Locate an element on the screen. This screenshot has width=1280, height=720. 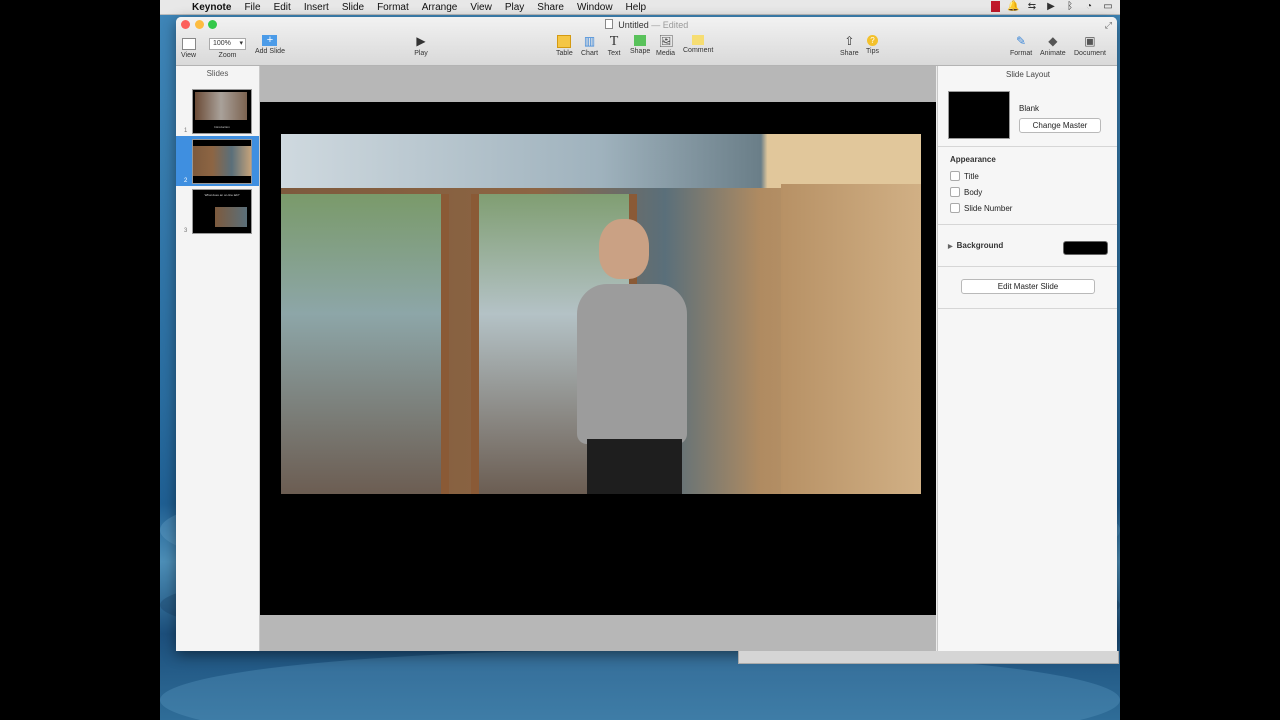
animate-label: Animate is located at coordinates (1053, 53).